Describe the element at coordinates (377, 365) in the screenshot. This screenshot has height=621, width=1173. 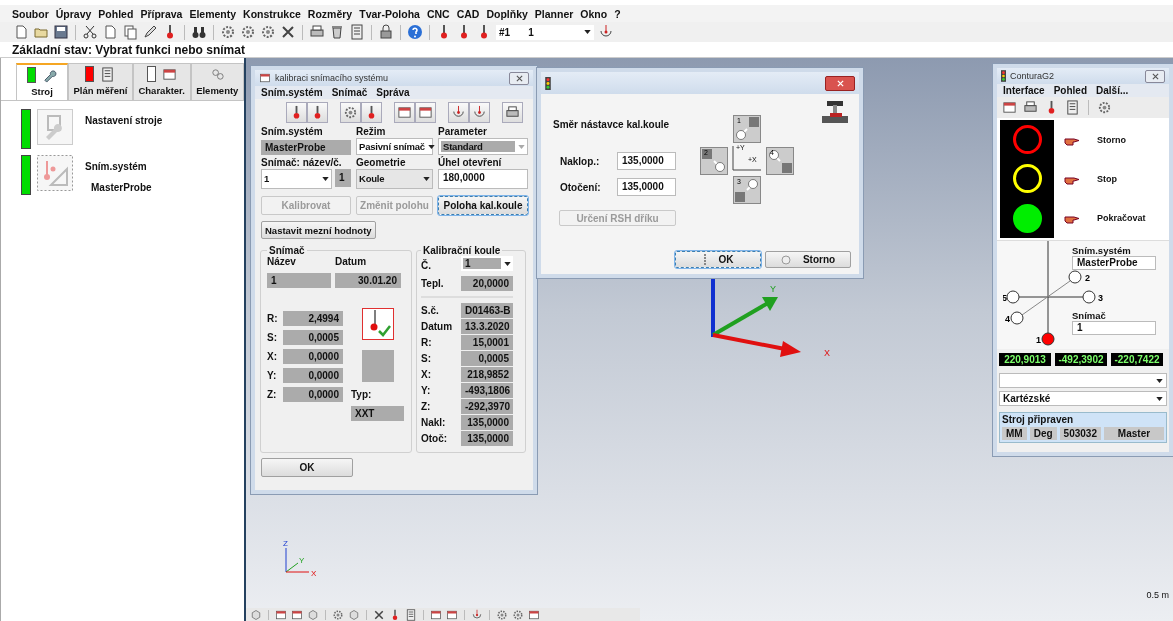
I see `probe-preview-block` at that location.